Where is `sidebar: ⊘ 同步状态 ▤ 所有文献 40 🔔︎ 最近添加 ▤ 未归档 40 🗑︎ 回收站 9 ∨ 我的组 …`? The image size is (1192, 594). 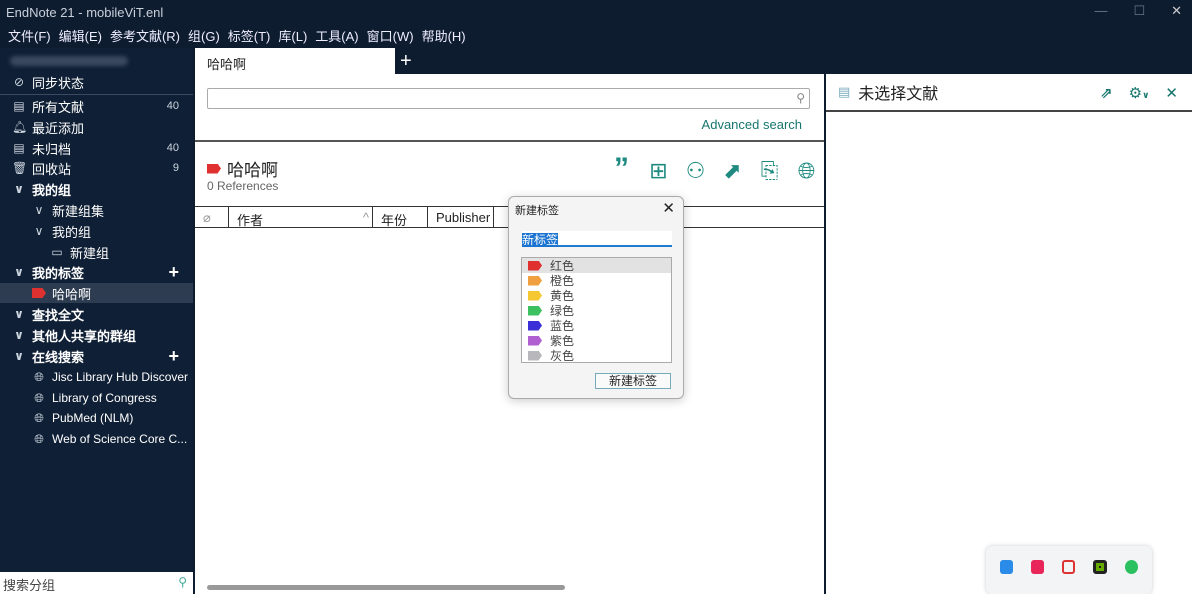 sidebar: ⊘ 同步状态 ▤ 所有文献 40 🔔︎ 最近添加 ▤ 未归档 40 🗑︎ 回收站 9 ∨ 我的组 … is located at coordinates (96, 321).